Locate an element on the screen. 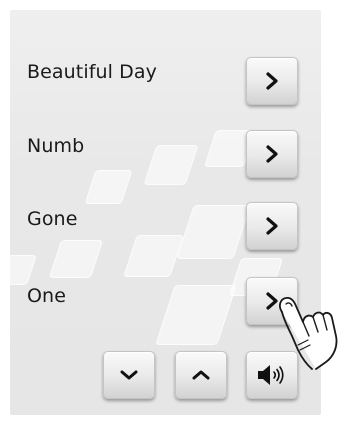 The height and width of the screenshot is (425, 341). song-title-beautiful-day: Beautiful Day is located at coordinates (92, 72).